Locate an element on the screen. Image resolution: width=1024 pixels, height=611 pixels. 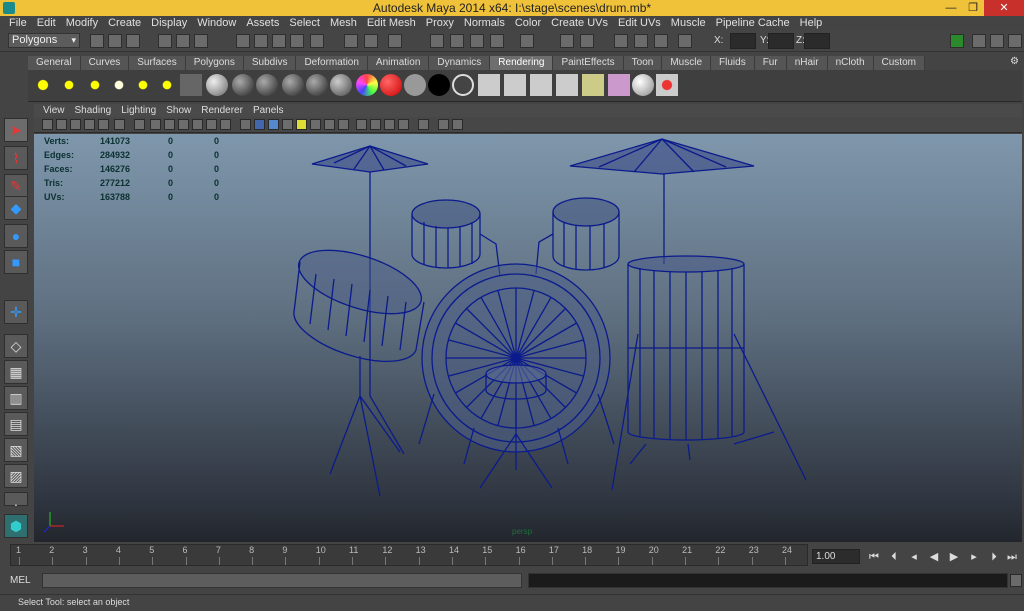
viewport-menu-item: Renderer is located at coordinates (222, 110).